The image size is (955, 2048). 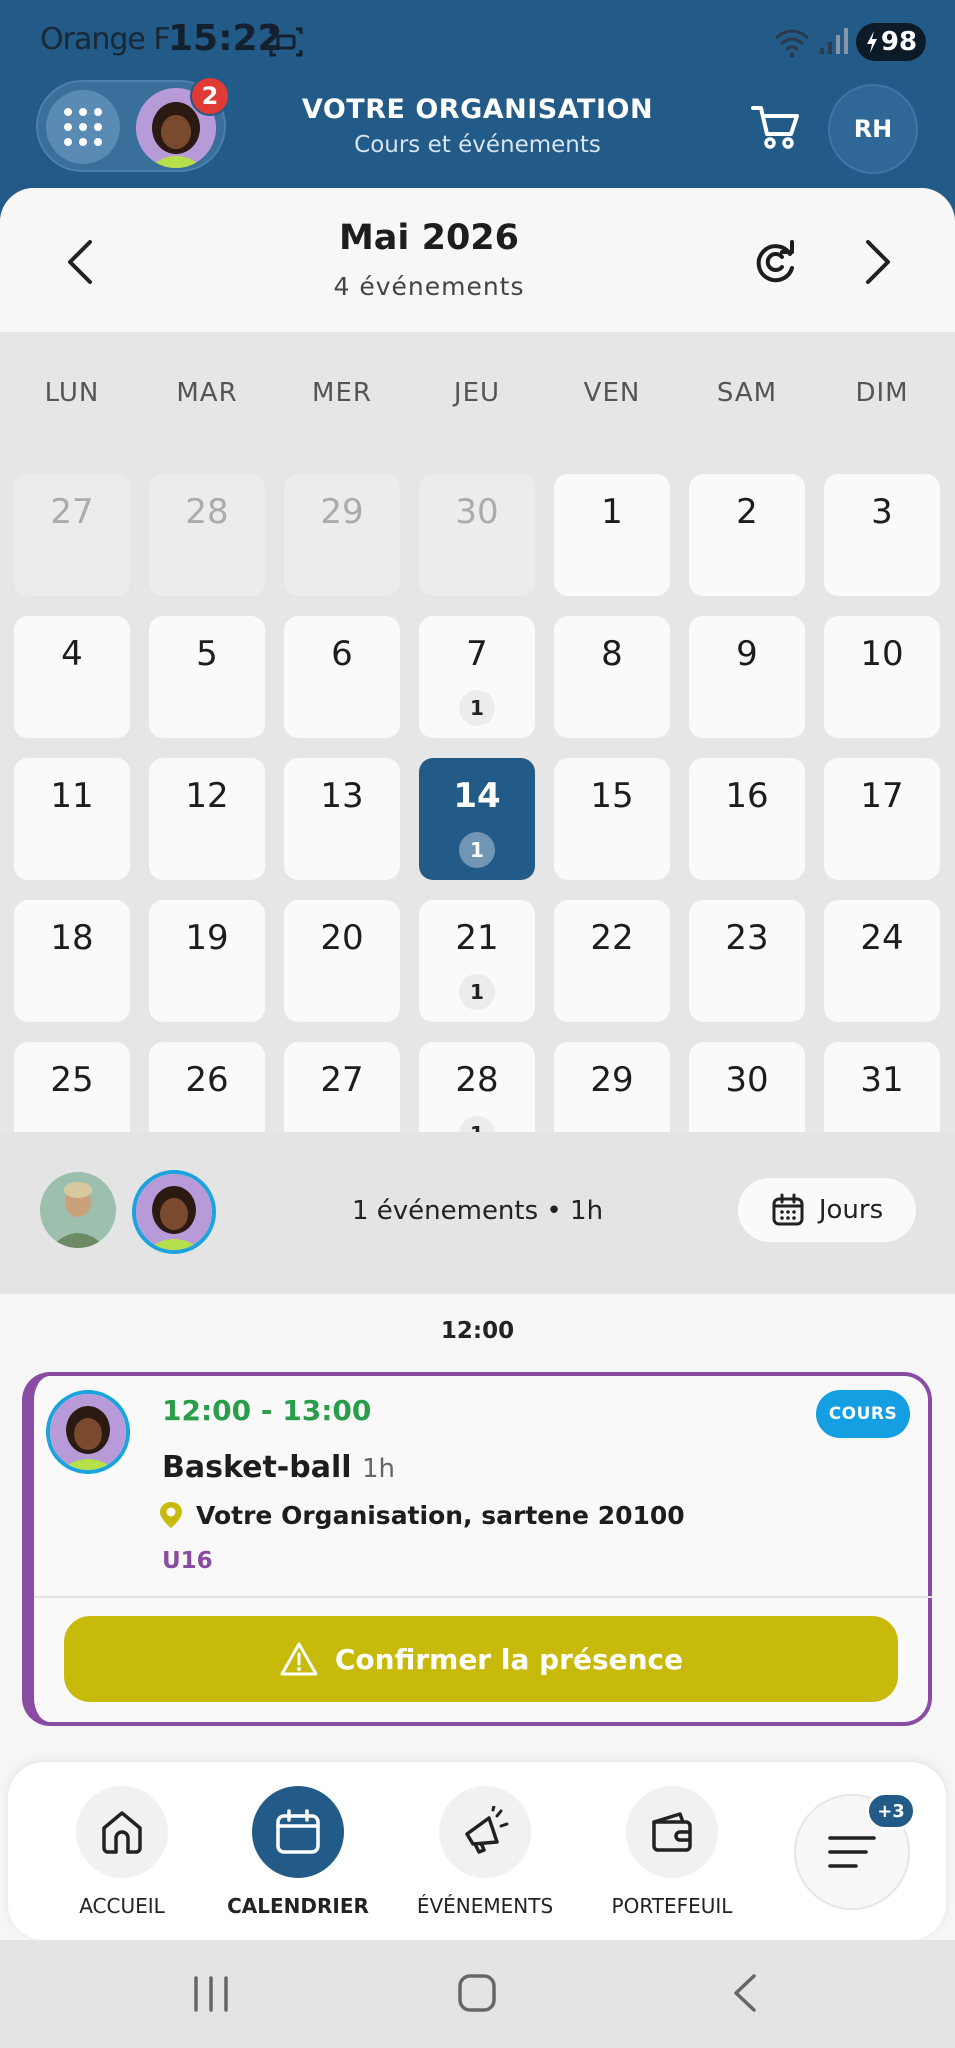 I want to click on nav-home-label: ACCUEIL, so click(x=122, y=1906).